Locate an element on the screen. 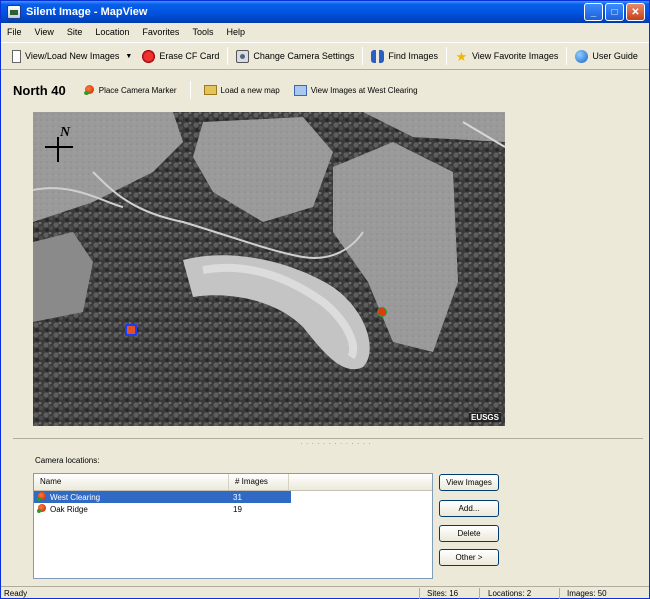 This screenshot has width=650, height=599. column-header-name: Name is located at coordinates (131, 482).